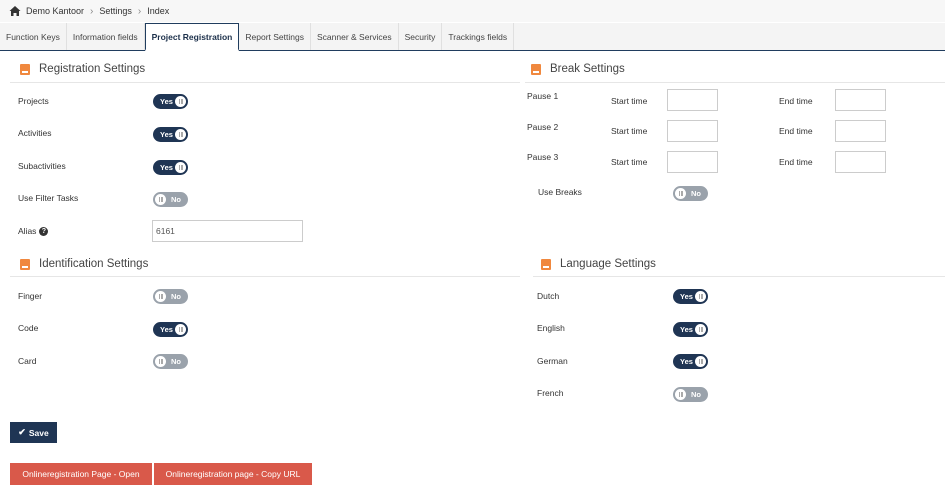  What do you see at coordinates (690, 394) in the screenshot?
I see `french-toggle: No` at bounding box center [690, 394].